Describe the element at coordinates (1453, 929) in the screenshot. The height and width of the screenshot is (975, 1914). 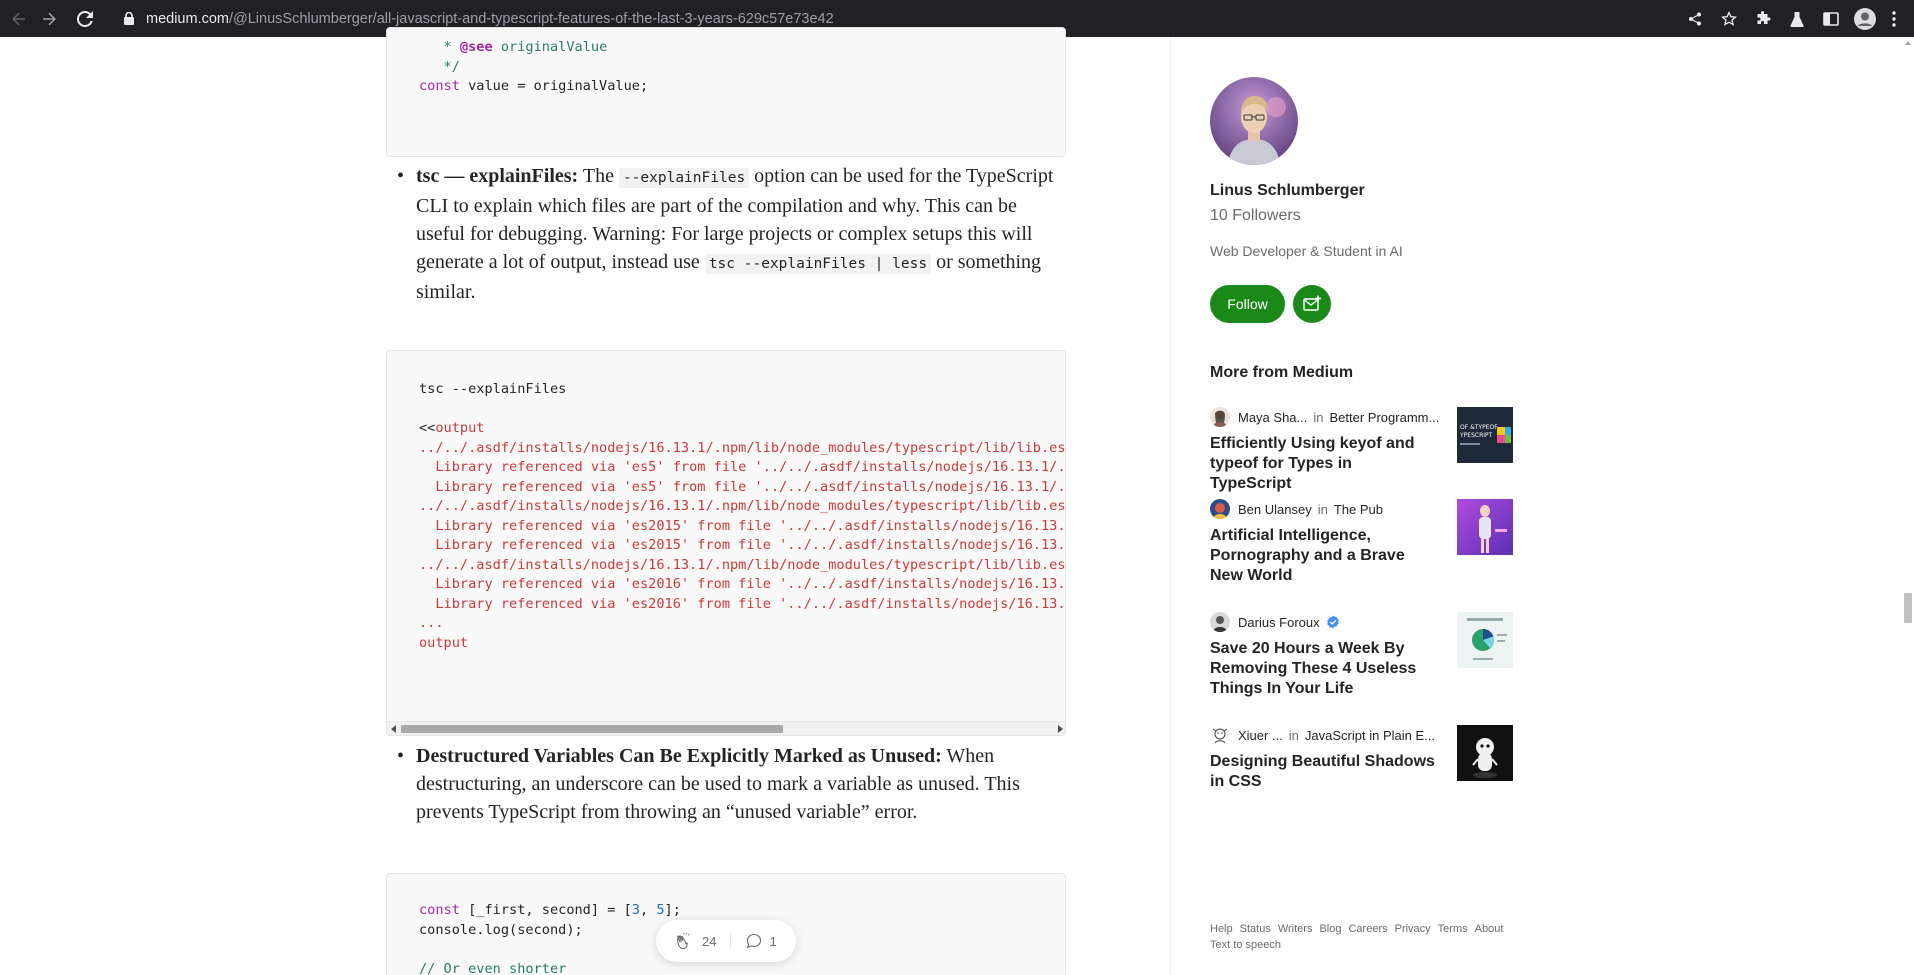
I see `footer-link-terms: Terms` at that location.